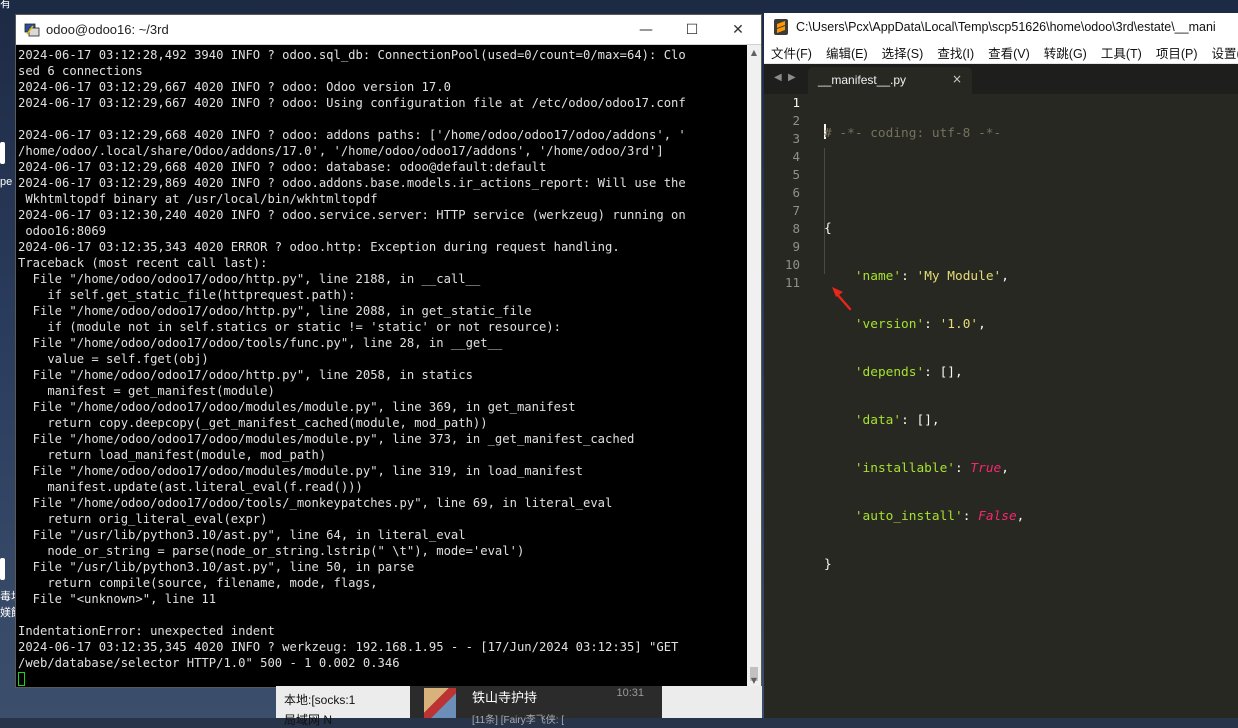  Describe the element at coordinates (6, 182) in the screenshot. I see `desktop-label-fragment: pe` at that location.